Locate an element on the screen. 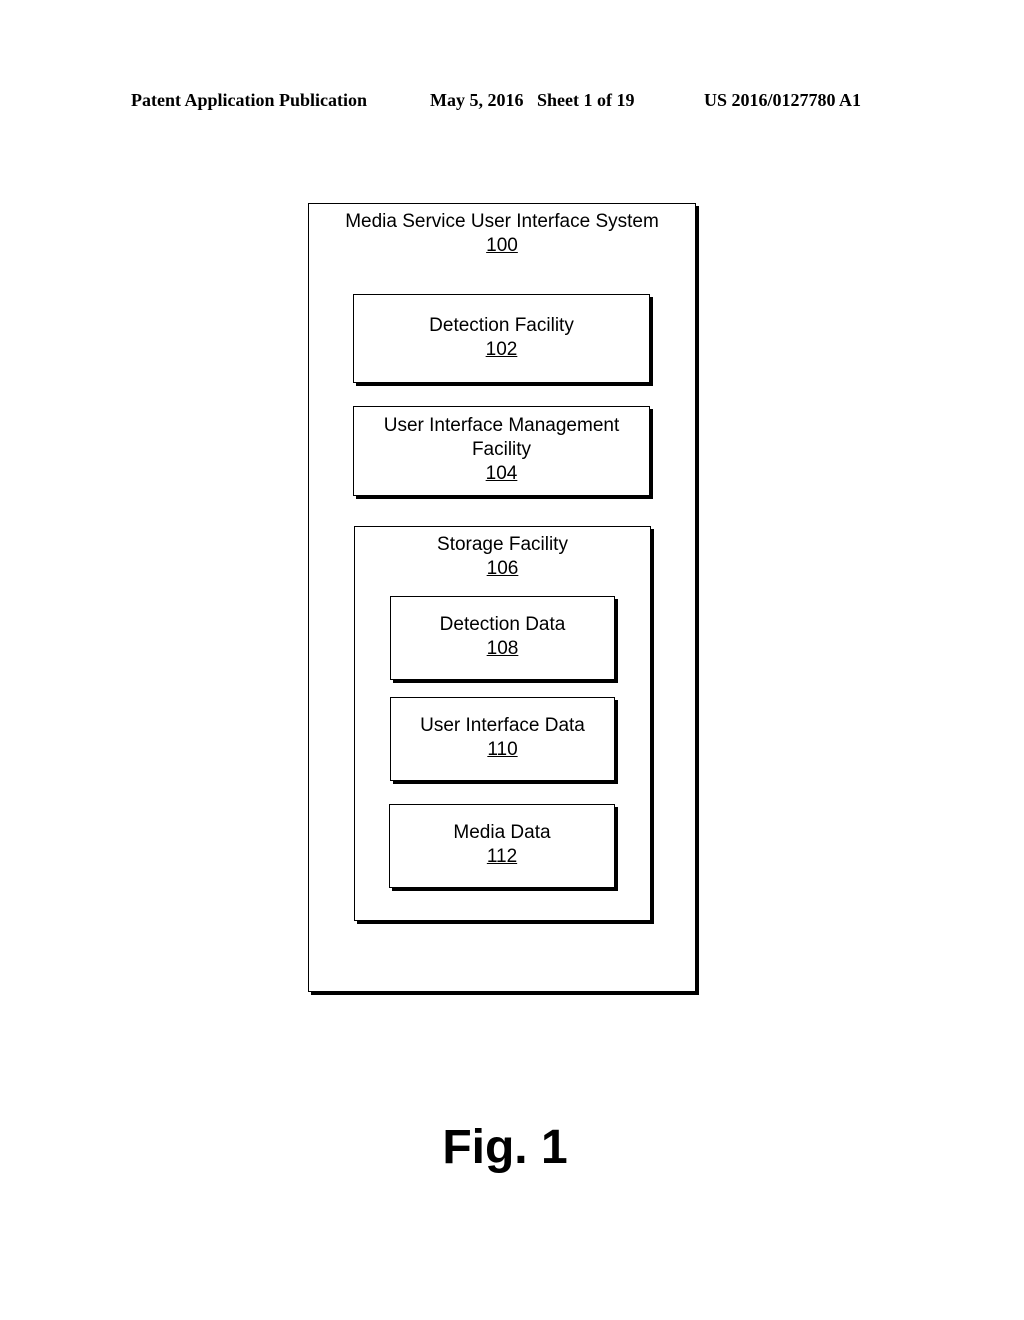 Image resolution: width=1024 pixels, height=1320 pixels. publication-type: Patent Application Publication is located at coordinates (249, 100).